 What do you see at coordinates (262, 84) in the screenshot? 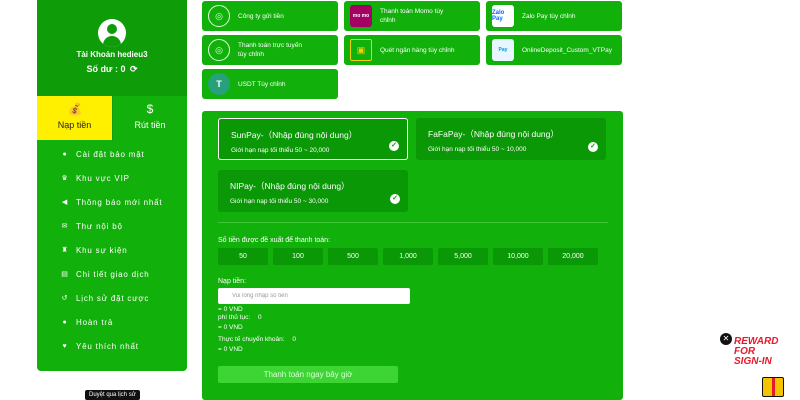
I see `method-label: USDT Tùy chỉnh` at bounding box center [262, 84].